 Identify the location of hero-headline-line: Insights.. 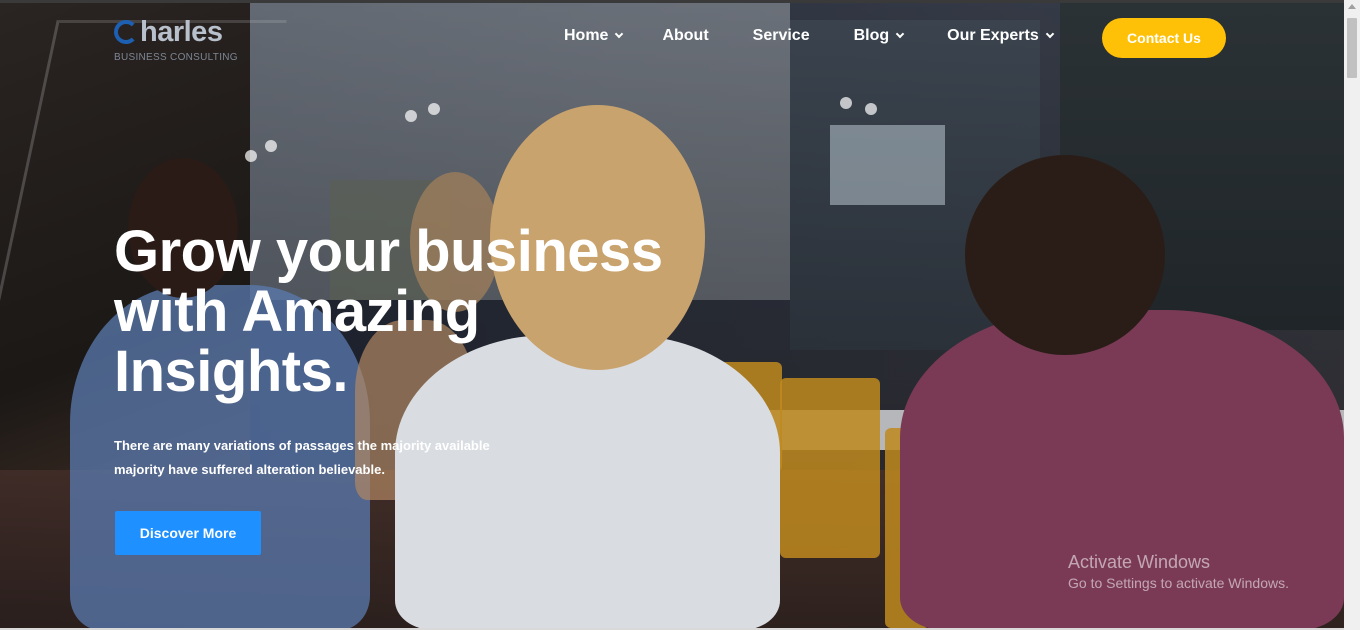
(231, 371).